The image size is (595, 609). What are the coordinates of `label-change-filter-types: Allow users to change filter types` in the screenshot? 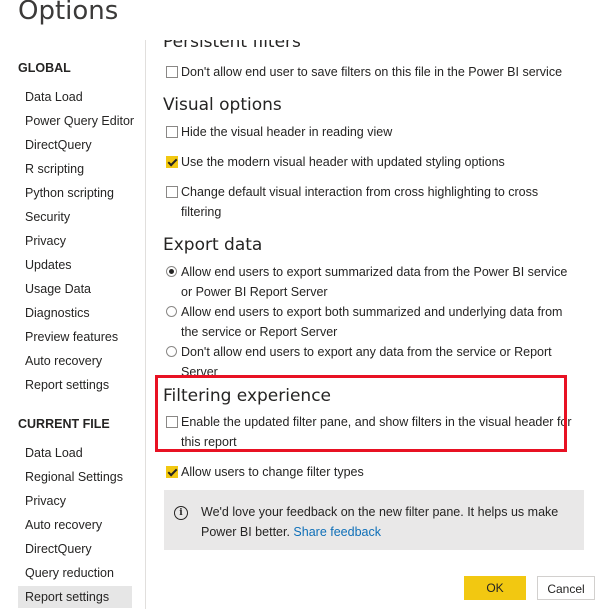 It's located at (272, 472).